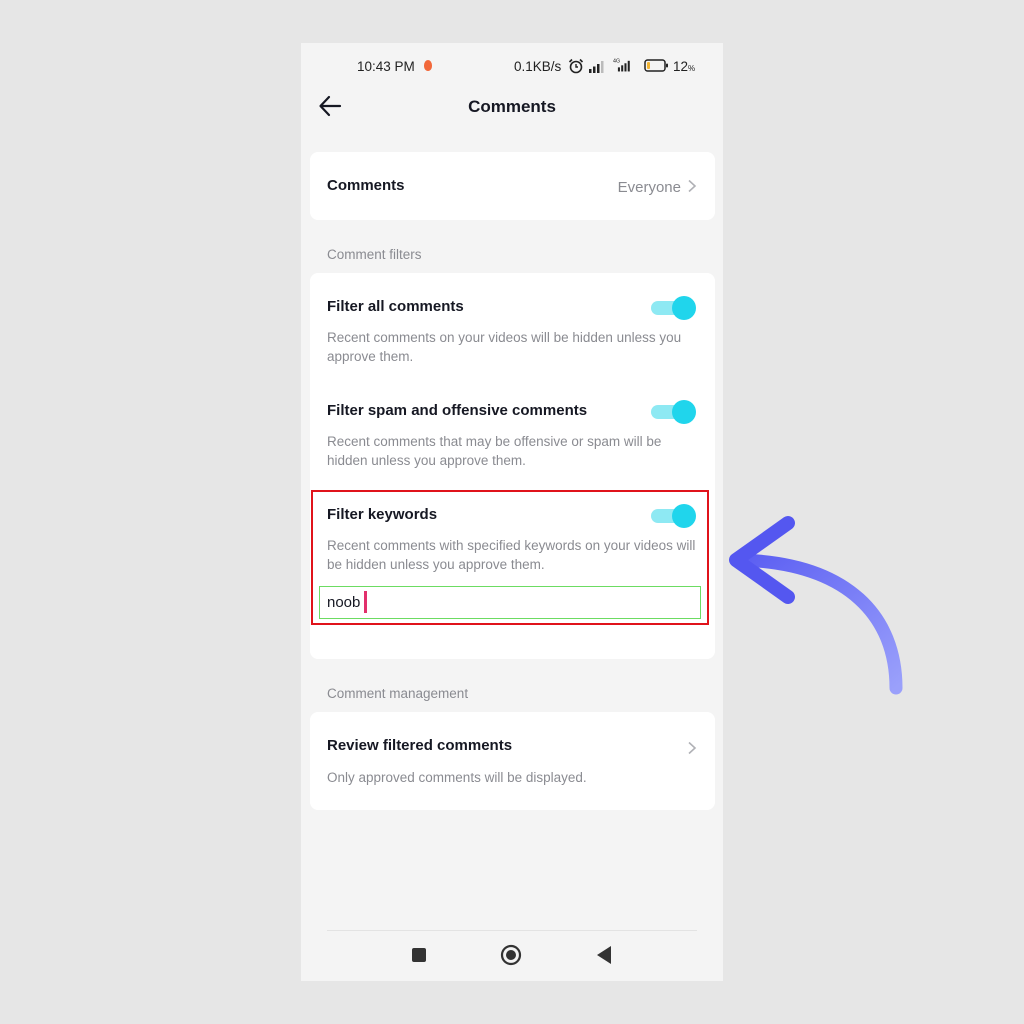  What do you see at coordinates (428, 65) in the screenshot?
I see `flame-notification-icon` at bounding box center [428, 65].